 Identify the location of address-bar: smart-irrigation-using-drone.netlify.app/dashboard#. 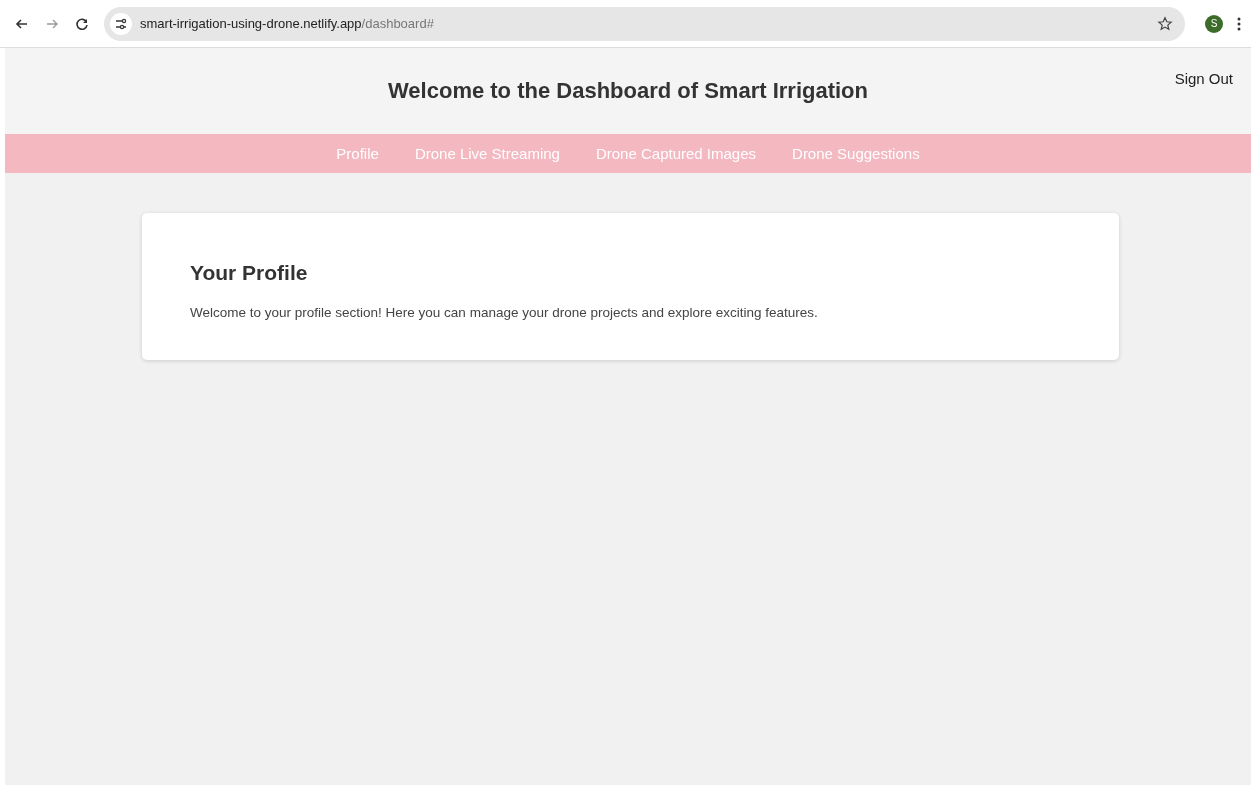
(644, 23).